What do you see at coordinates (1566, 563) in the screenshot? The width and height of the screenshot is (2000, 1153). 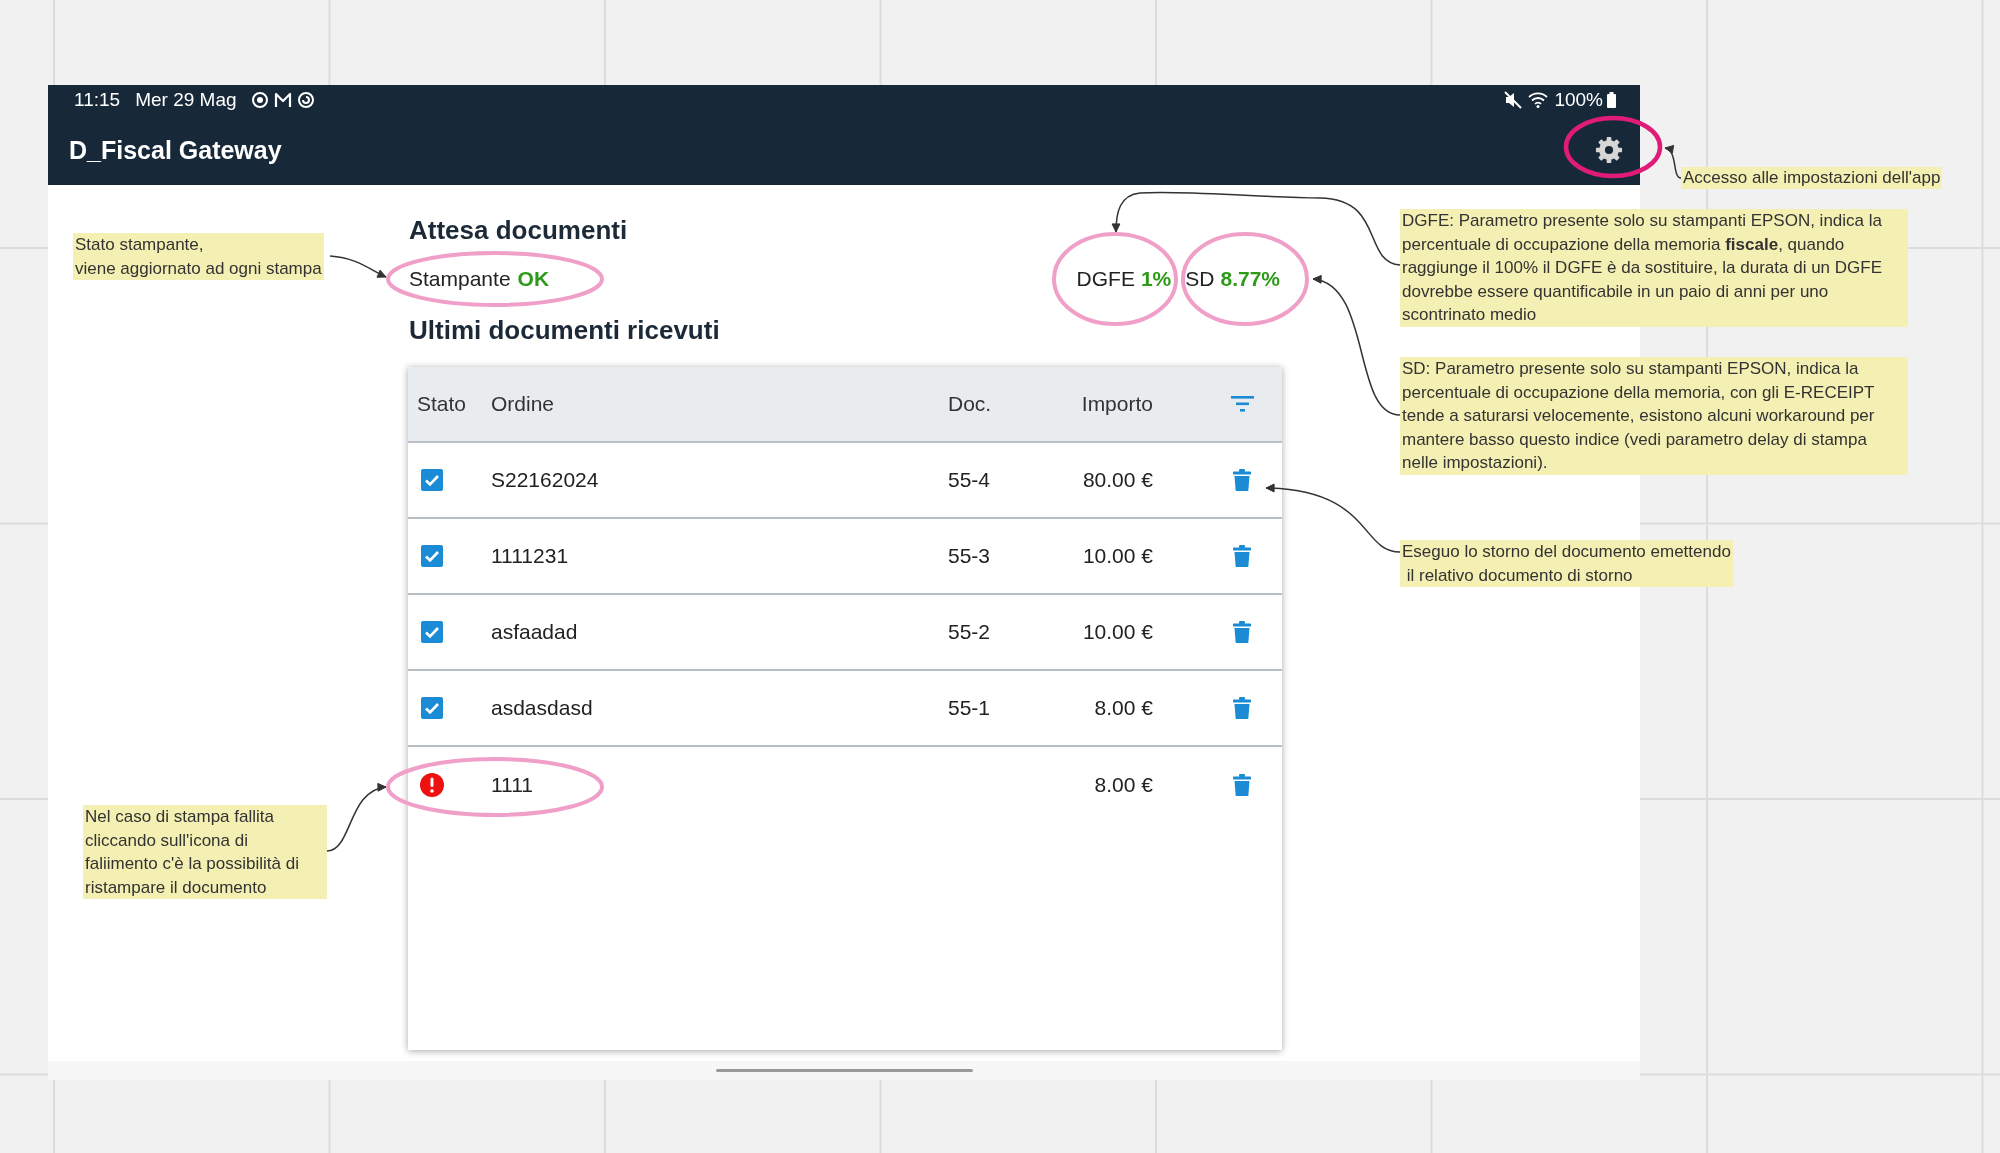 I see `sticky-note: Eseguo lo storno del documento emettendo il relativo documento di storno` at bounding box center [1566, 563].